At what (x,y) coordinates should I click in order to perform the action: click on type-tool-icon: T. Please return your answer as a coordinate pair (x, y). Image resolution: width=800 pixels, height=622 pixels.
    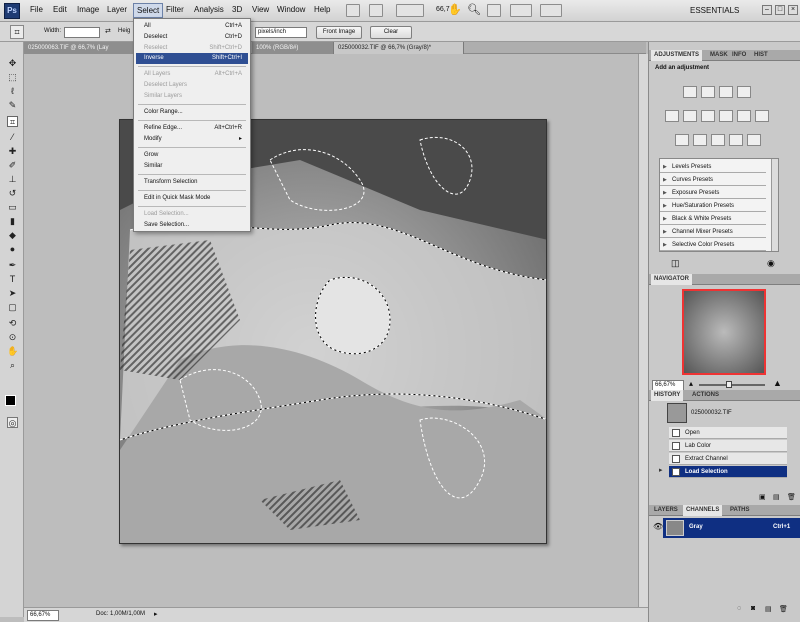
    Looking at the image, I should click on (12, 279).